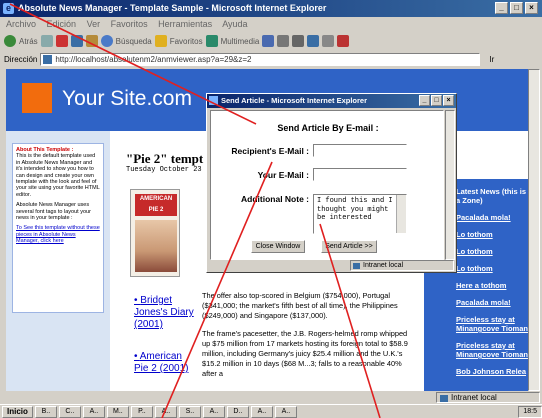 The width and height of the screenshot is (542, 418). I want to click on forward-arrow-icon, so click(46, 41).